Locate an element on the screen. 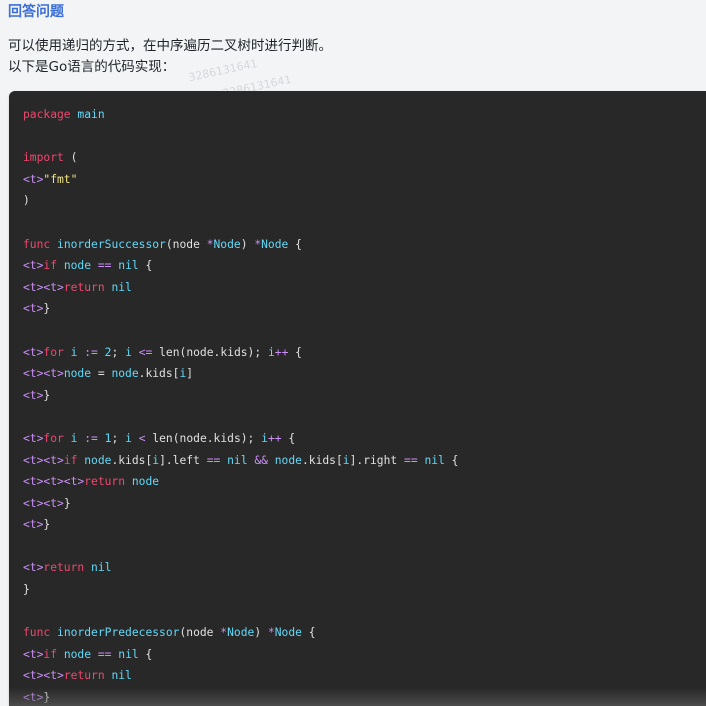 Image resolution: width=706 pixels, height=706 pixels. code-token: * is located at coordinates (271, 633).